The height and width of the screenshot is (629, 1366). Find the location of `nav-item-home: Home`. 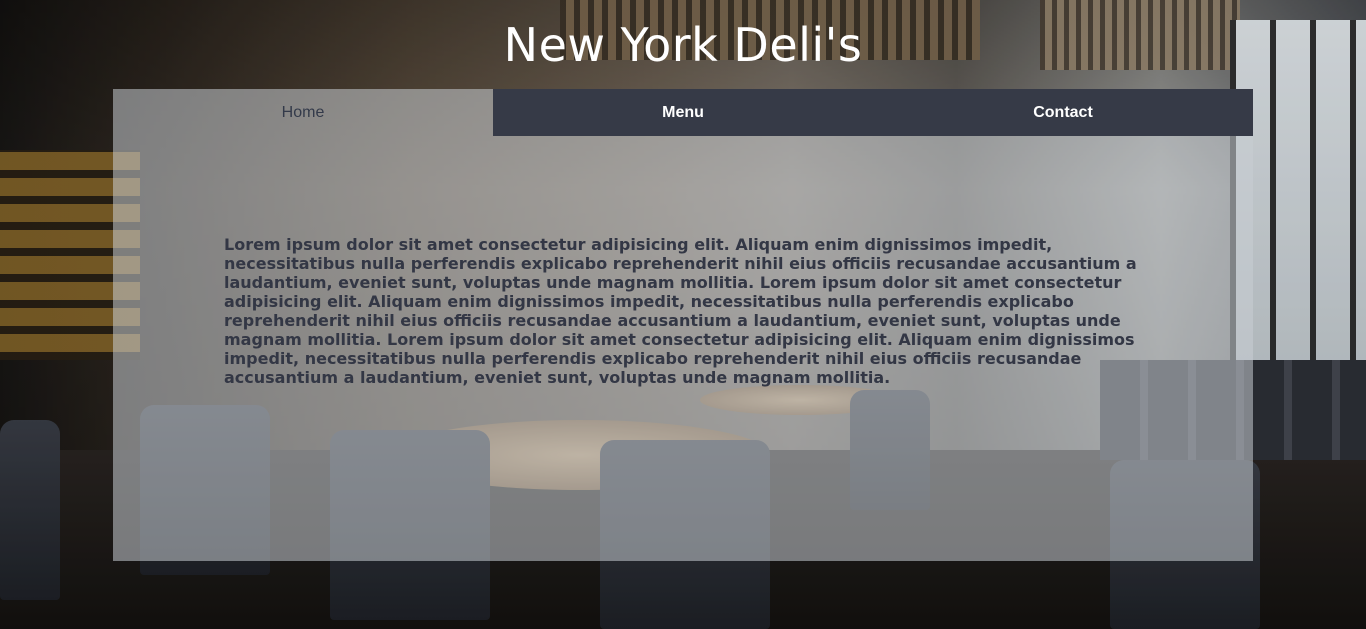

nav-item-home: Home is located at coordinates (303, 112).